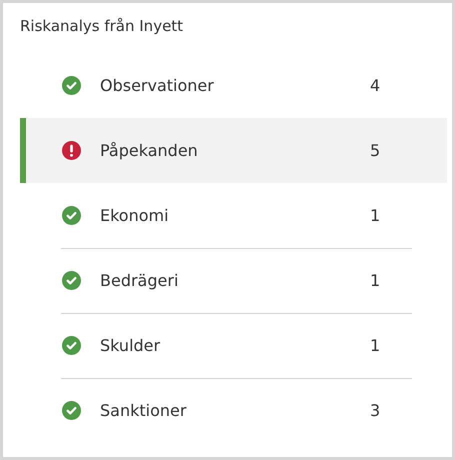 The width and height of the screenshot is (455, 460). What do you see at coordinates (140, 280) in the screenshot?
I see `category-label: Bedrägeri` at bounding box center [140, 280].